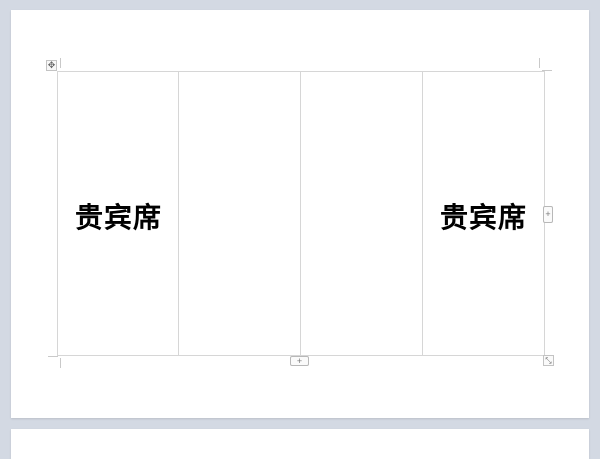 The height and width of the screenshot is (459, 600). I want to click on table-move-handle: ✥, so click(51, 65).